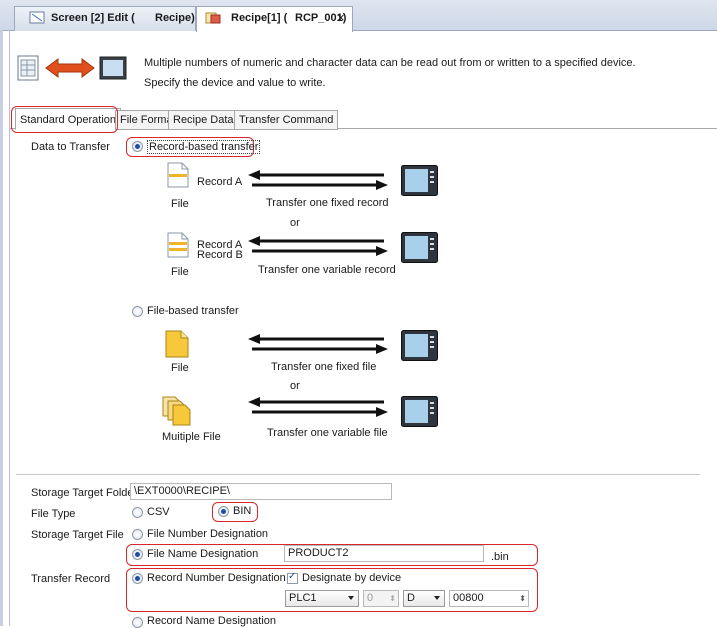  I want to click on yellow-file-icon, so click(177, 344).